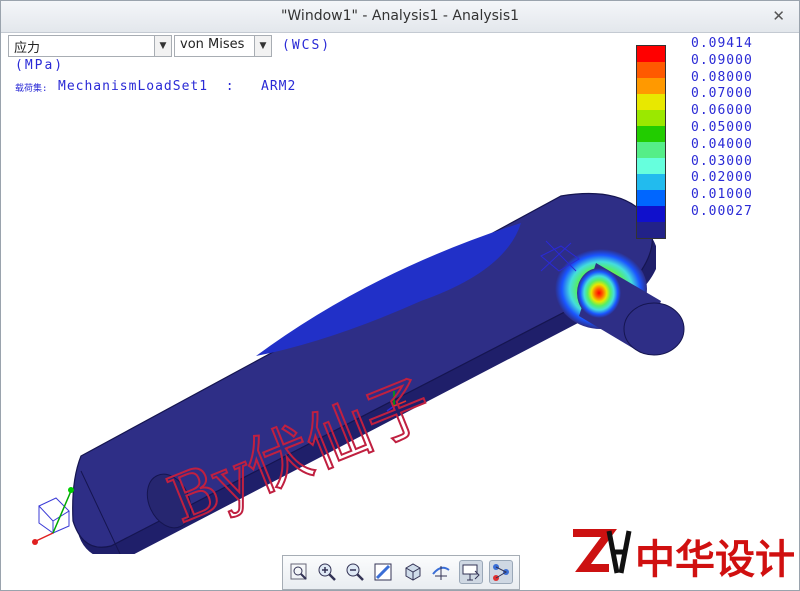 The height and width of the screenshot is (591, 800). What do you see at coordinates (441, 572) in the screenshot?
I see `spin-center-icon` at bounding box center [441, 572].